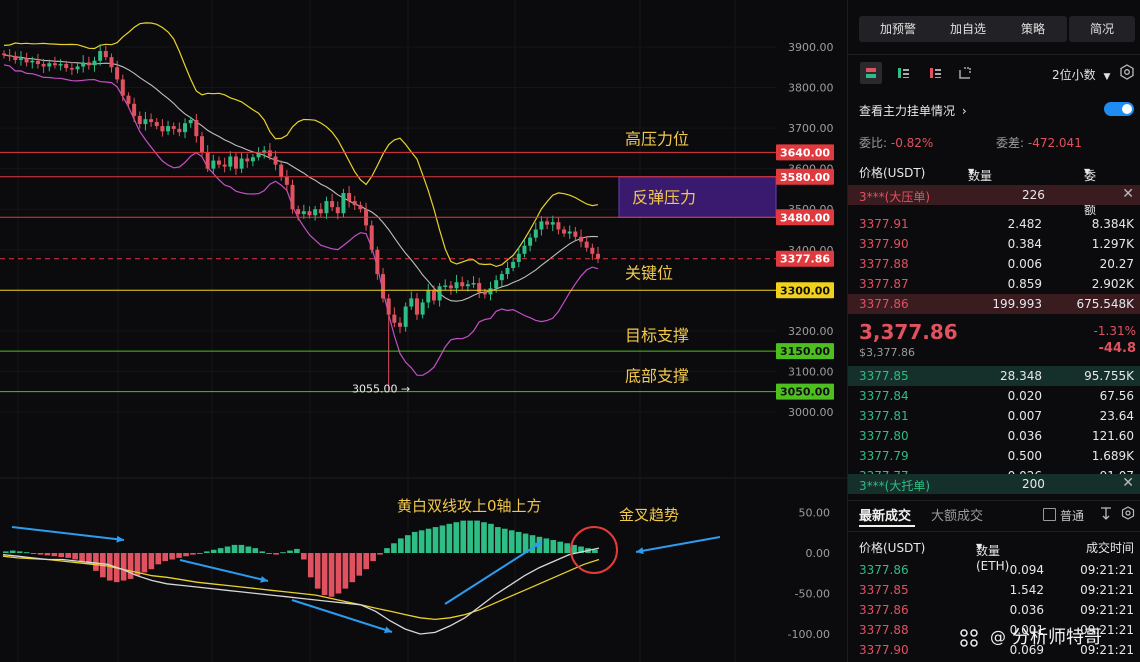  Describe the element at coordinates (935, 73) in the screenshot. I see `book-mode-asks-icon` at that location.